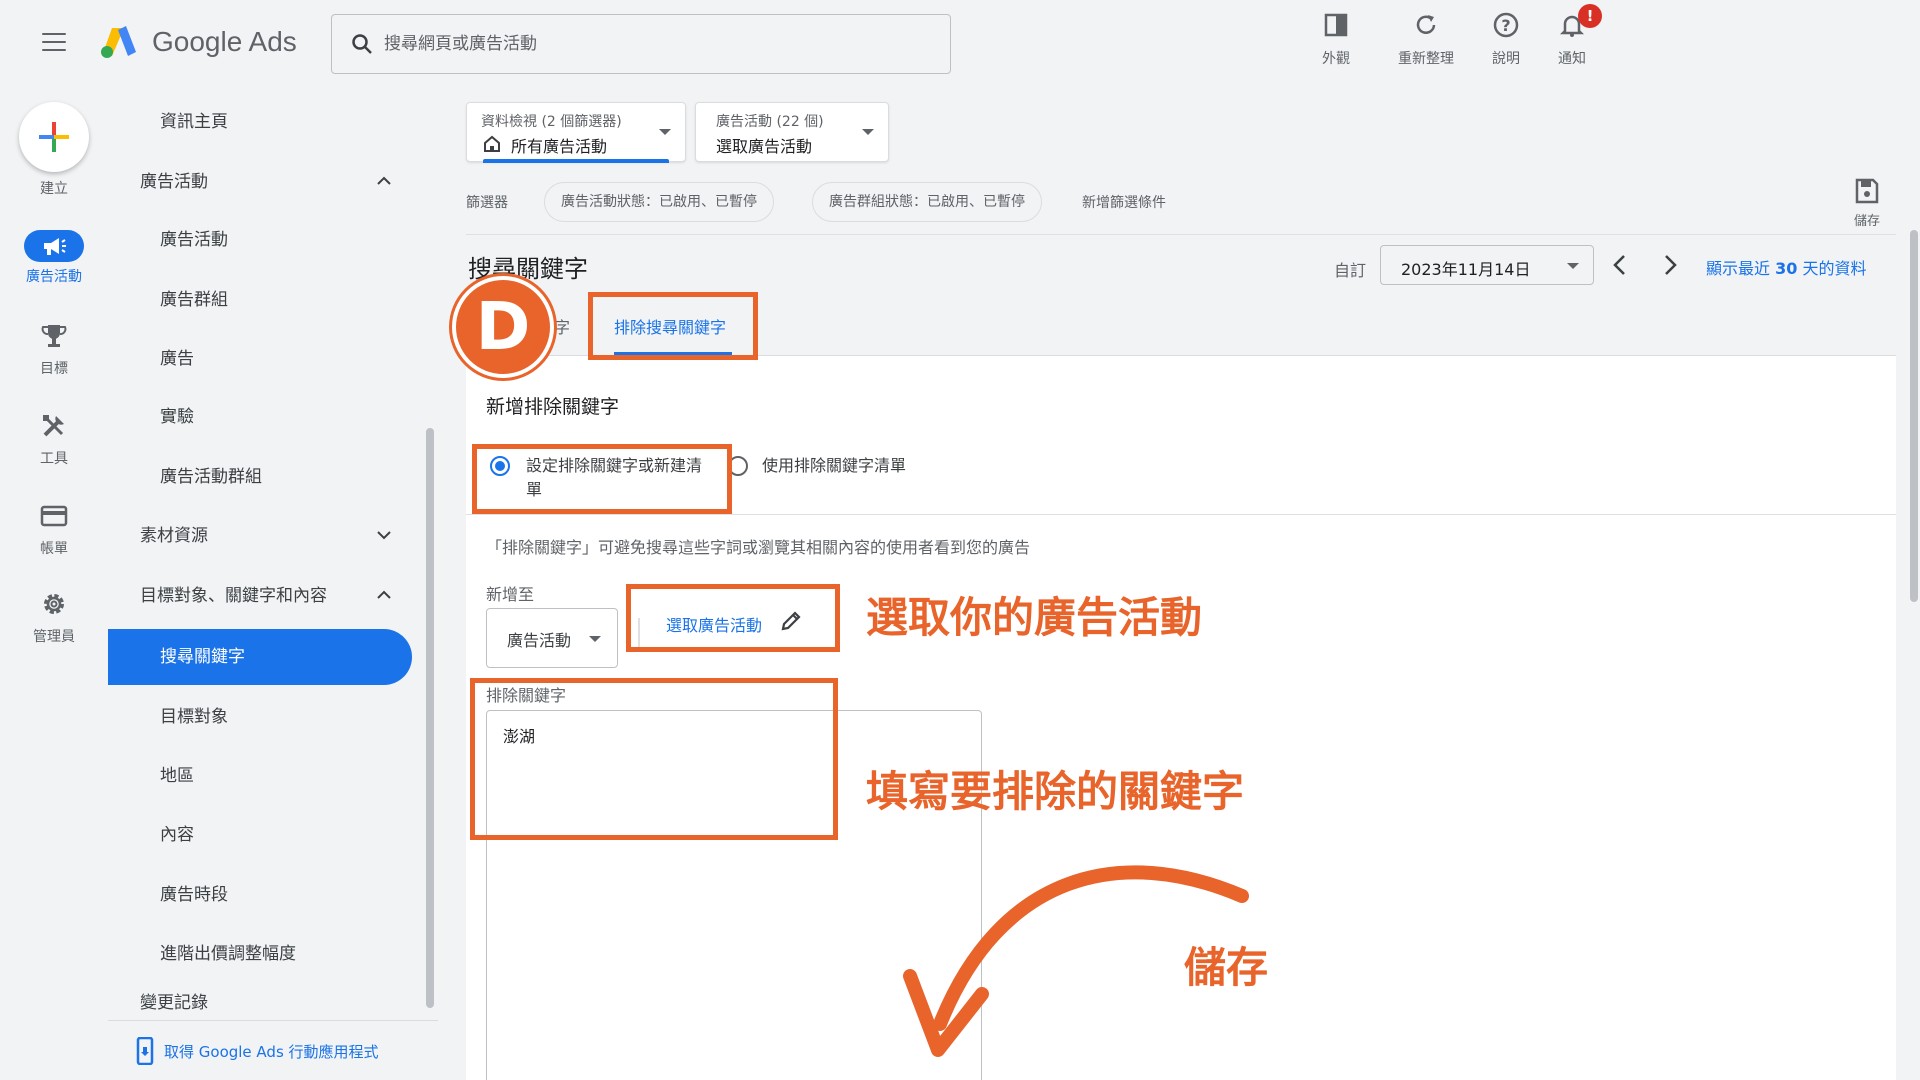 This screenshot has height=1080, width=1920. What do you see at coordinates (260, 536) in the screenshot?
I see `nav-group-assets: 素材資源` at bounding box center [260, 536].